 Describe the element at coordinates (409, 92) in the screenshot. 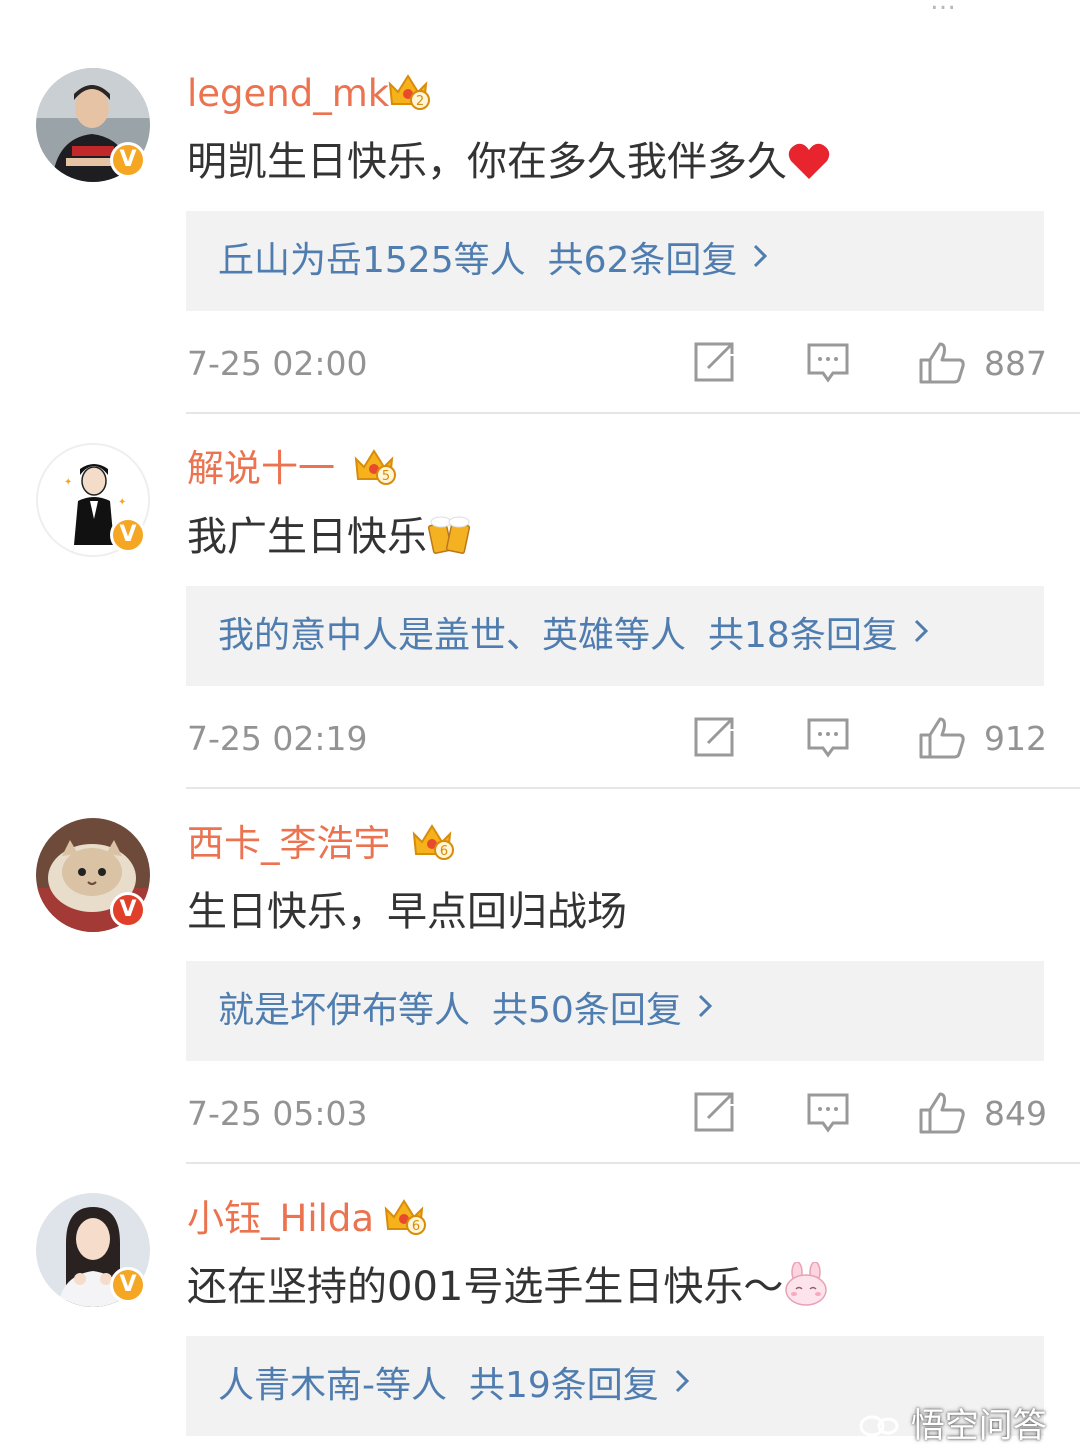

I see `crown-level-icon: 2` at that location.